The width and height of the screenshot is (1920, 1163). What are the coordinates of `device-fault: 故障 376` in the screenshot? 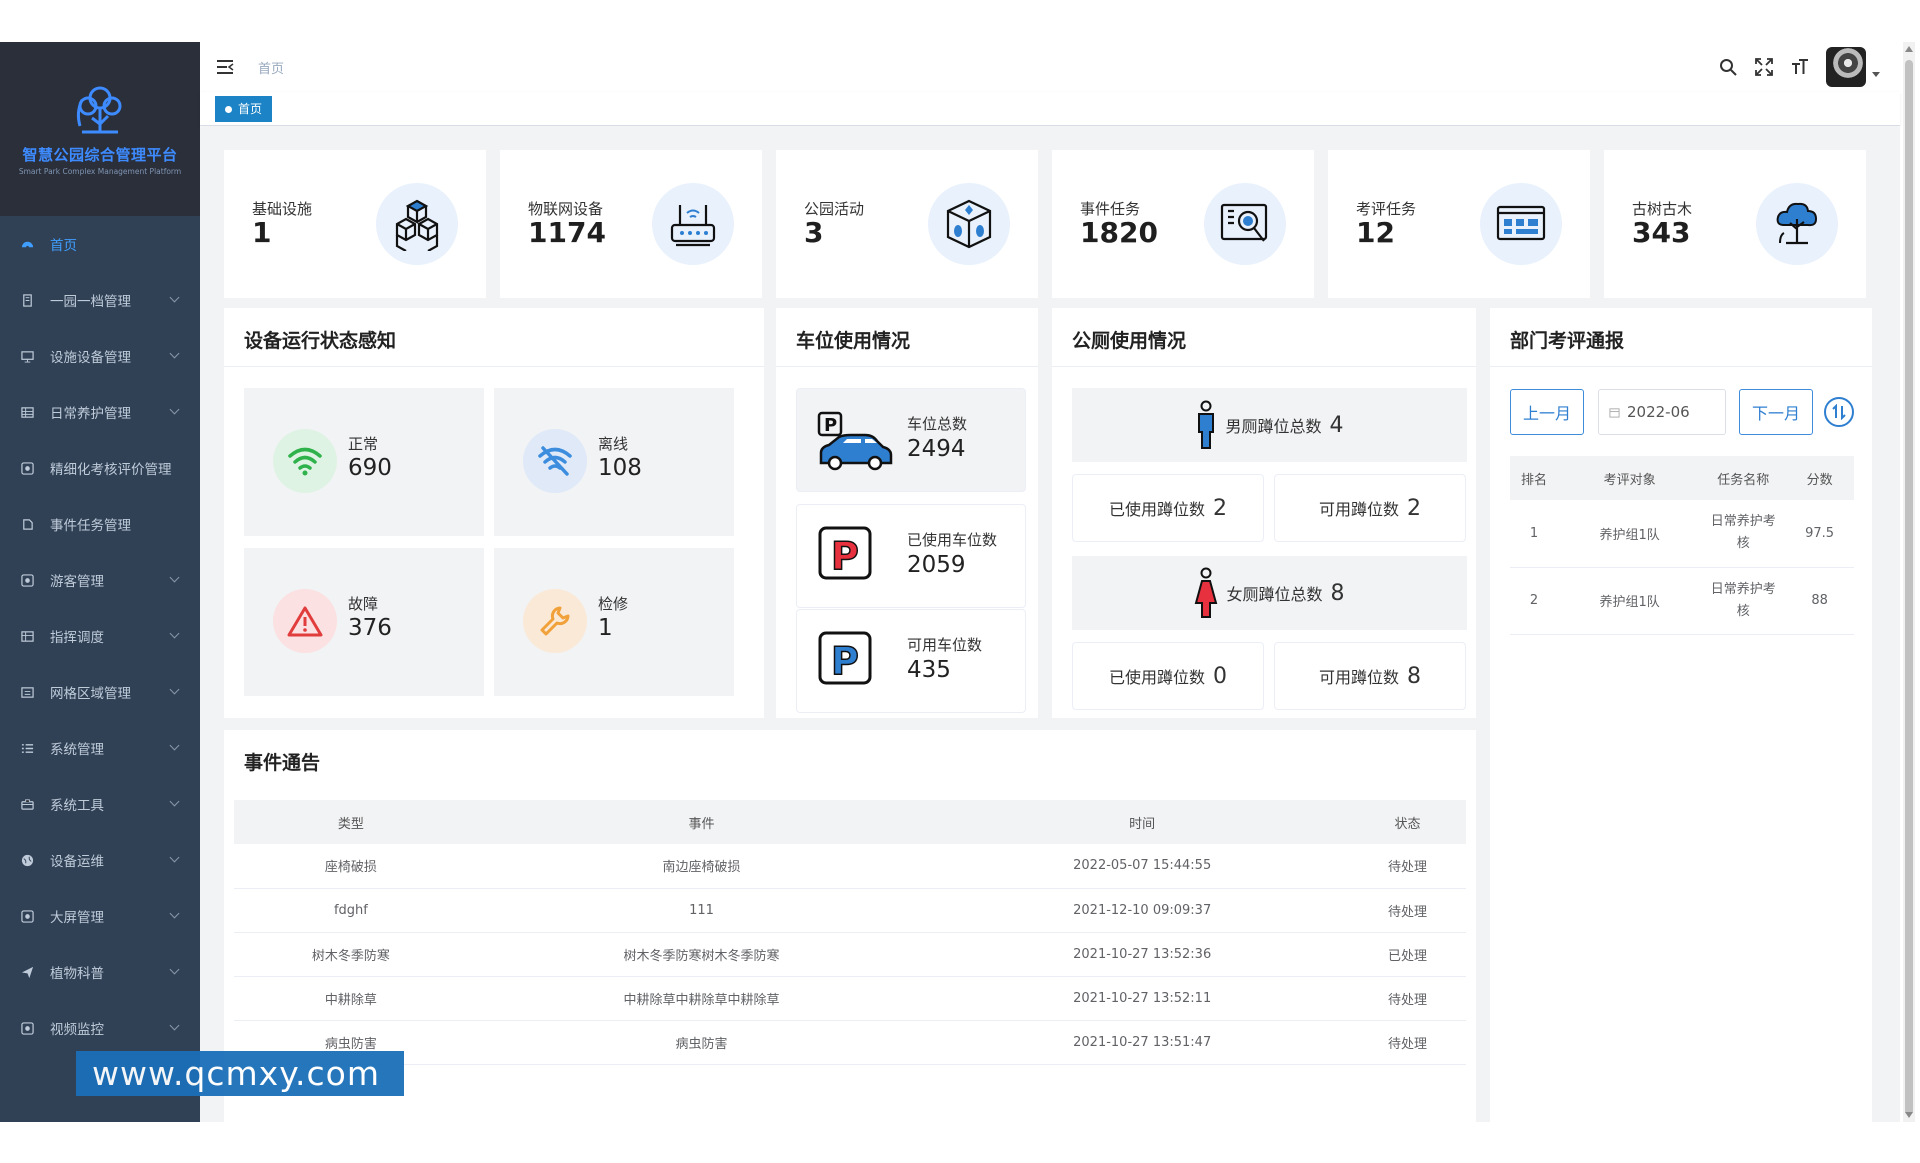 It's located at (364, 622).